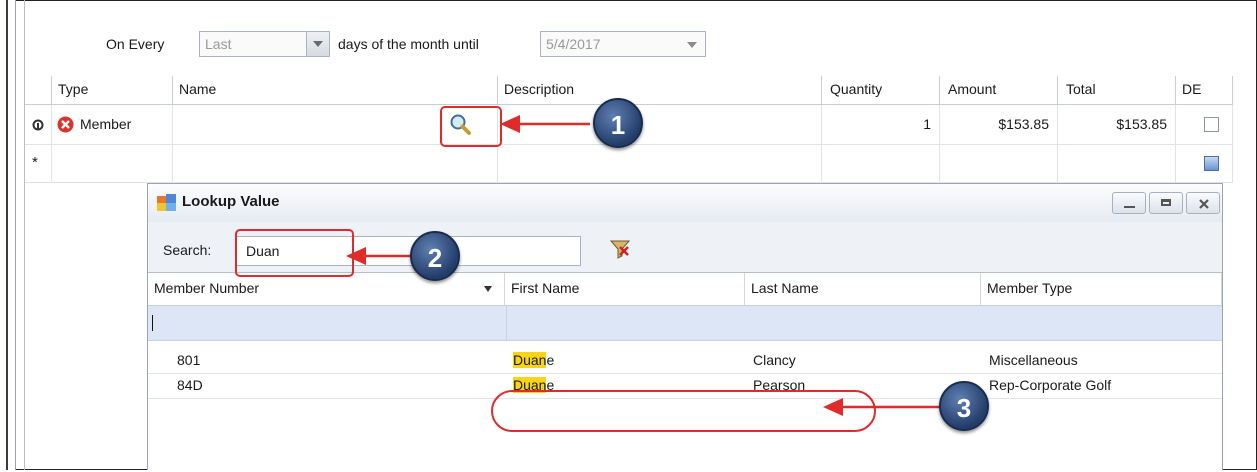 This screenshot has width=1257, height=472. Describe the element at coordinates (964, 406) in the screenshot. I see `step-3-badge: 3` at that location.